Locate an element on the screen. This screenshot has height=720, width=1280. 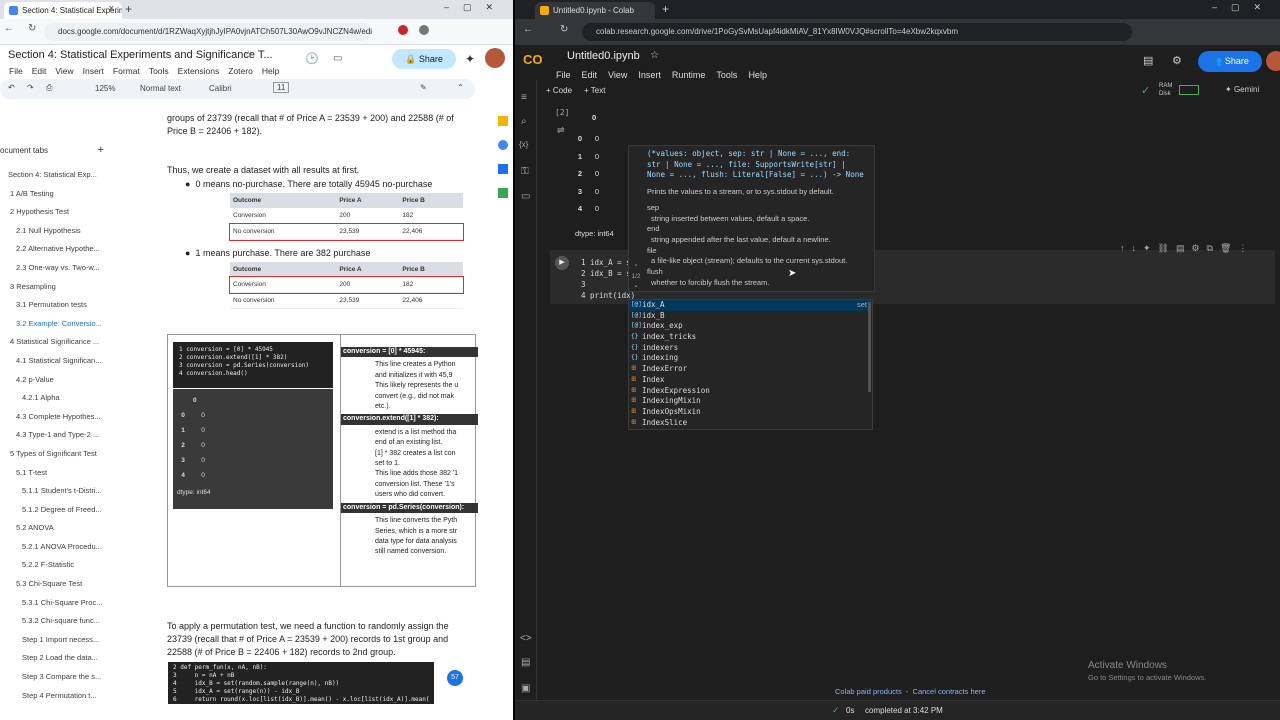
browser-tab-docs: Section 4: Statistical Experimen is located at coordinates (63, 10).